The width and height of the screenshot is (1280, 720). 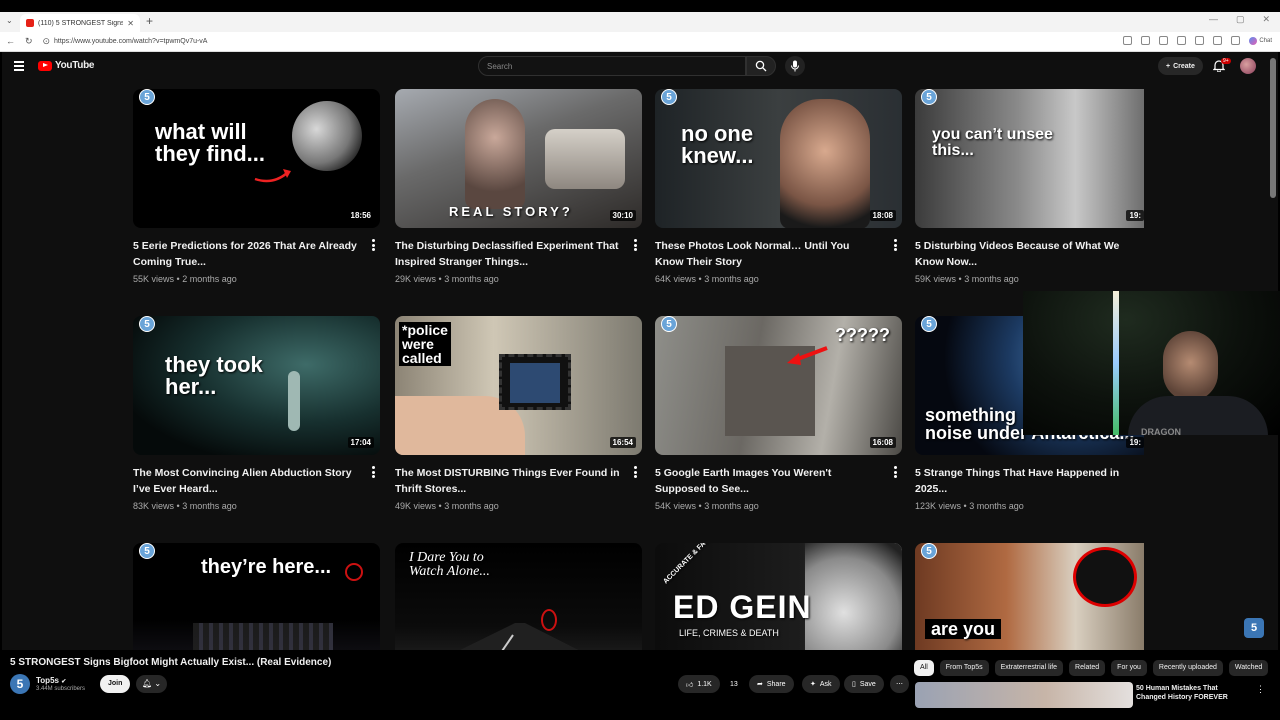 I want to click on close-window-icon: ✕, so click(x=1266, y=19).